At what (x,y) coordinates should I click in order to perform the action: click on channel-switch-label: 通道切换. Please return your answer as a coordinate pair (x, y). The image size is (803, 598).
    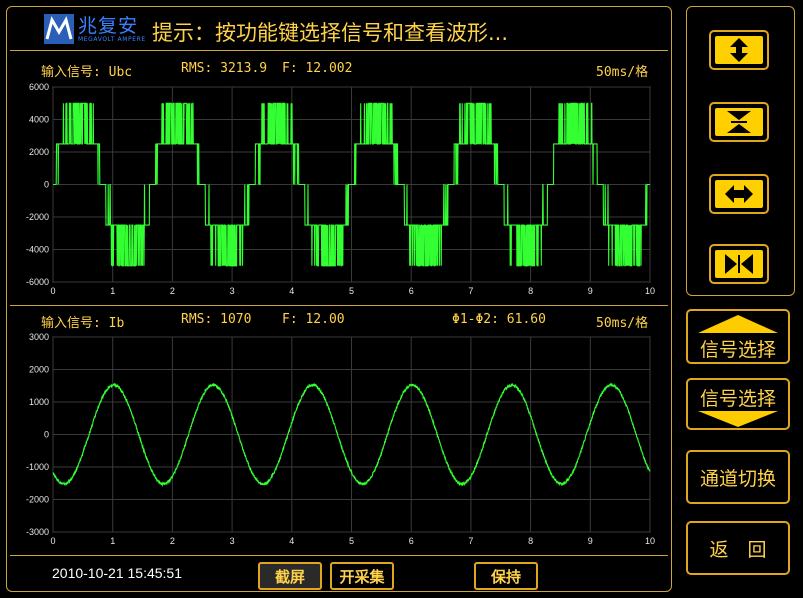
    Looking at the image, I should click on (737, 478).